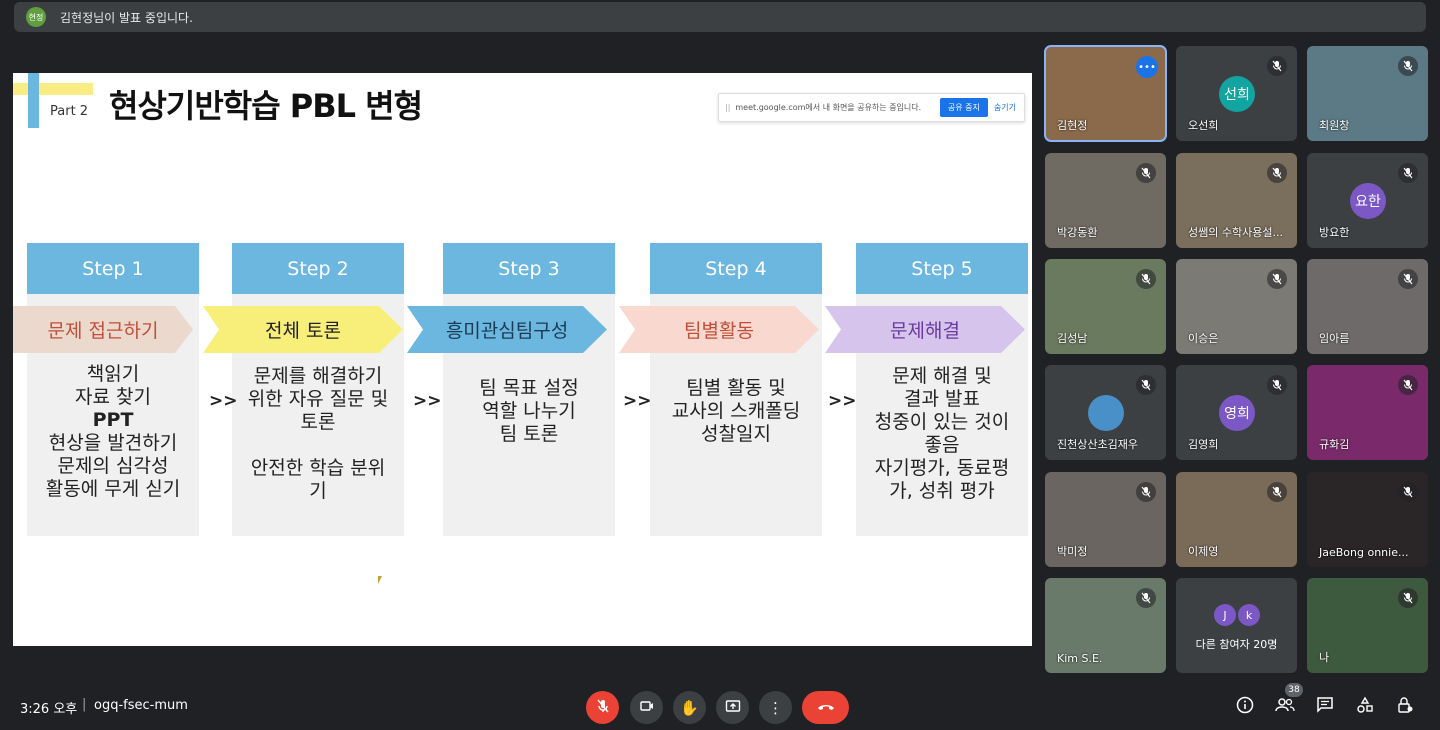 Image resolution: width=1440 pixels, height=730 pixels. I want to click on step-header: Step 4, so click(736, 268).